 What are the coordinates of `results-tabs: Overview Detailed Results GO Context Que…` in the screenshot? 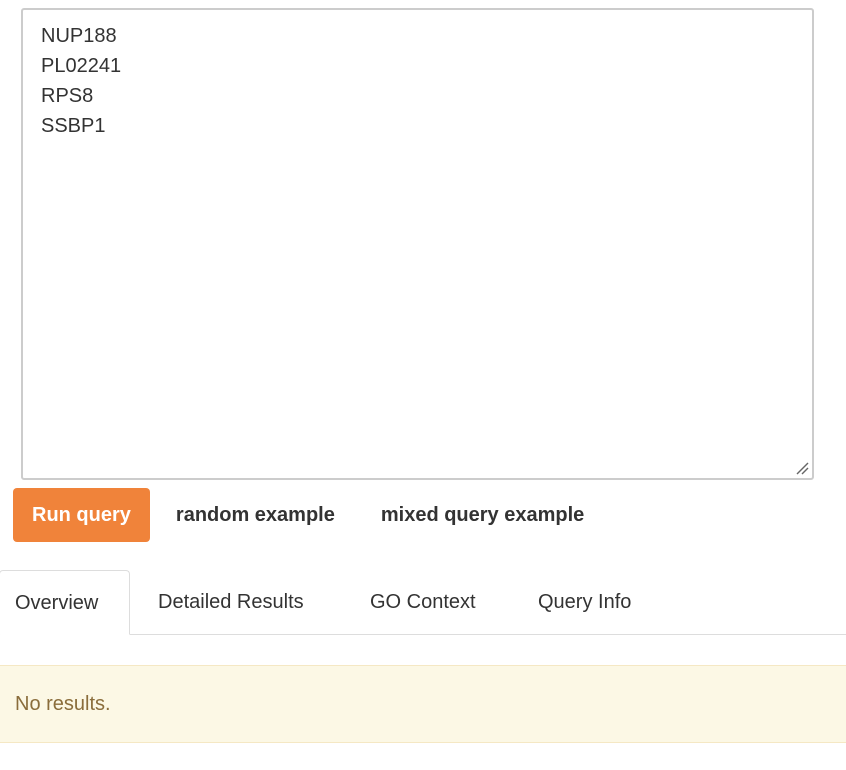 It's located at (423, 602).